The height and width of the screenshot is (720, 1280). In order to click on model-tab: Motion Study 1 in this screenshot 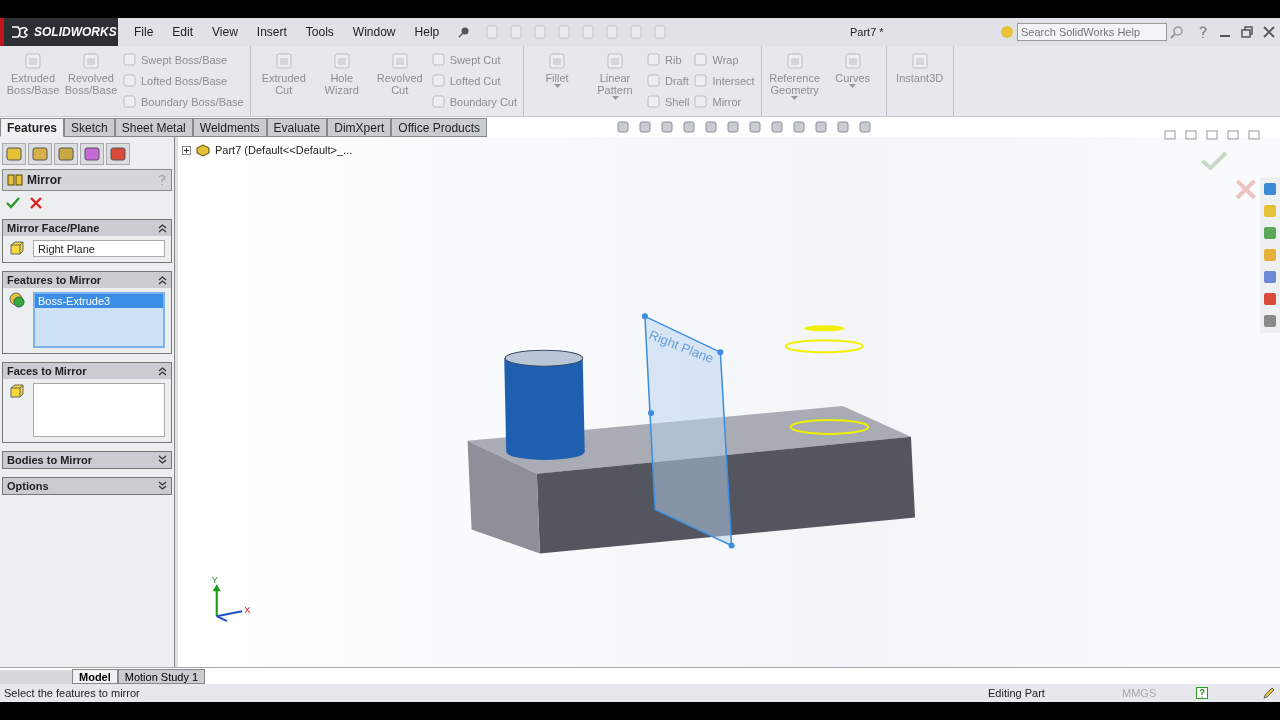, I will do `click(161, 676)`.